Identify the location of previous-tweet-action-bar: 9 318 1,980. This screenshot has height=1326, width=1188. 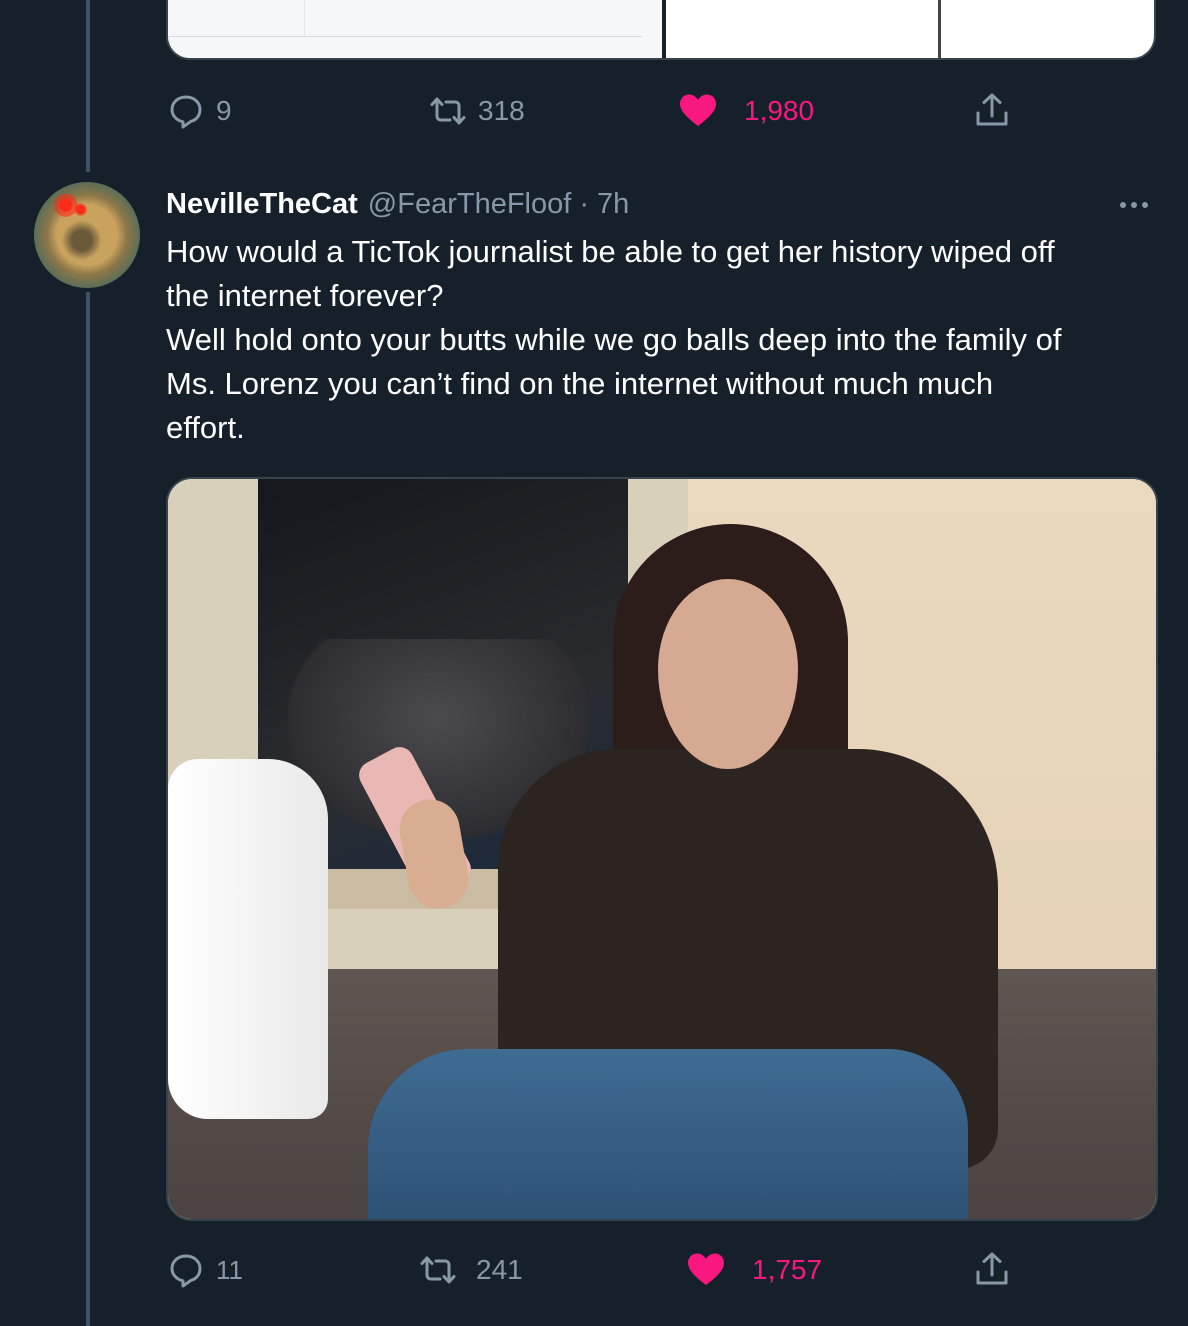
(606, 111).